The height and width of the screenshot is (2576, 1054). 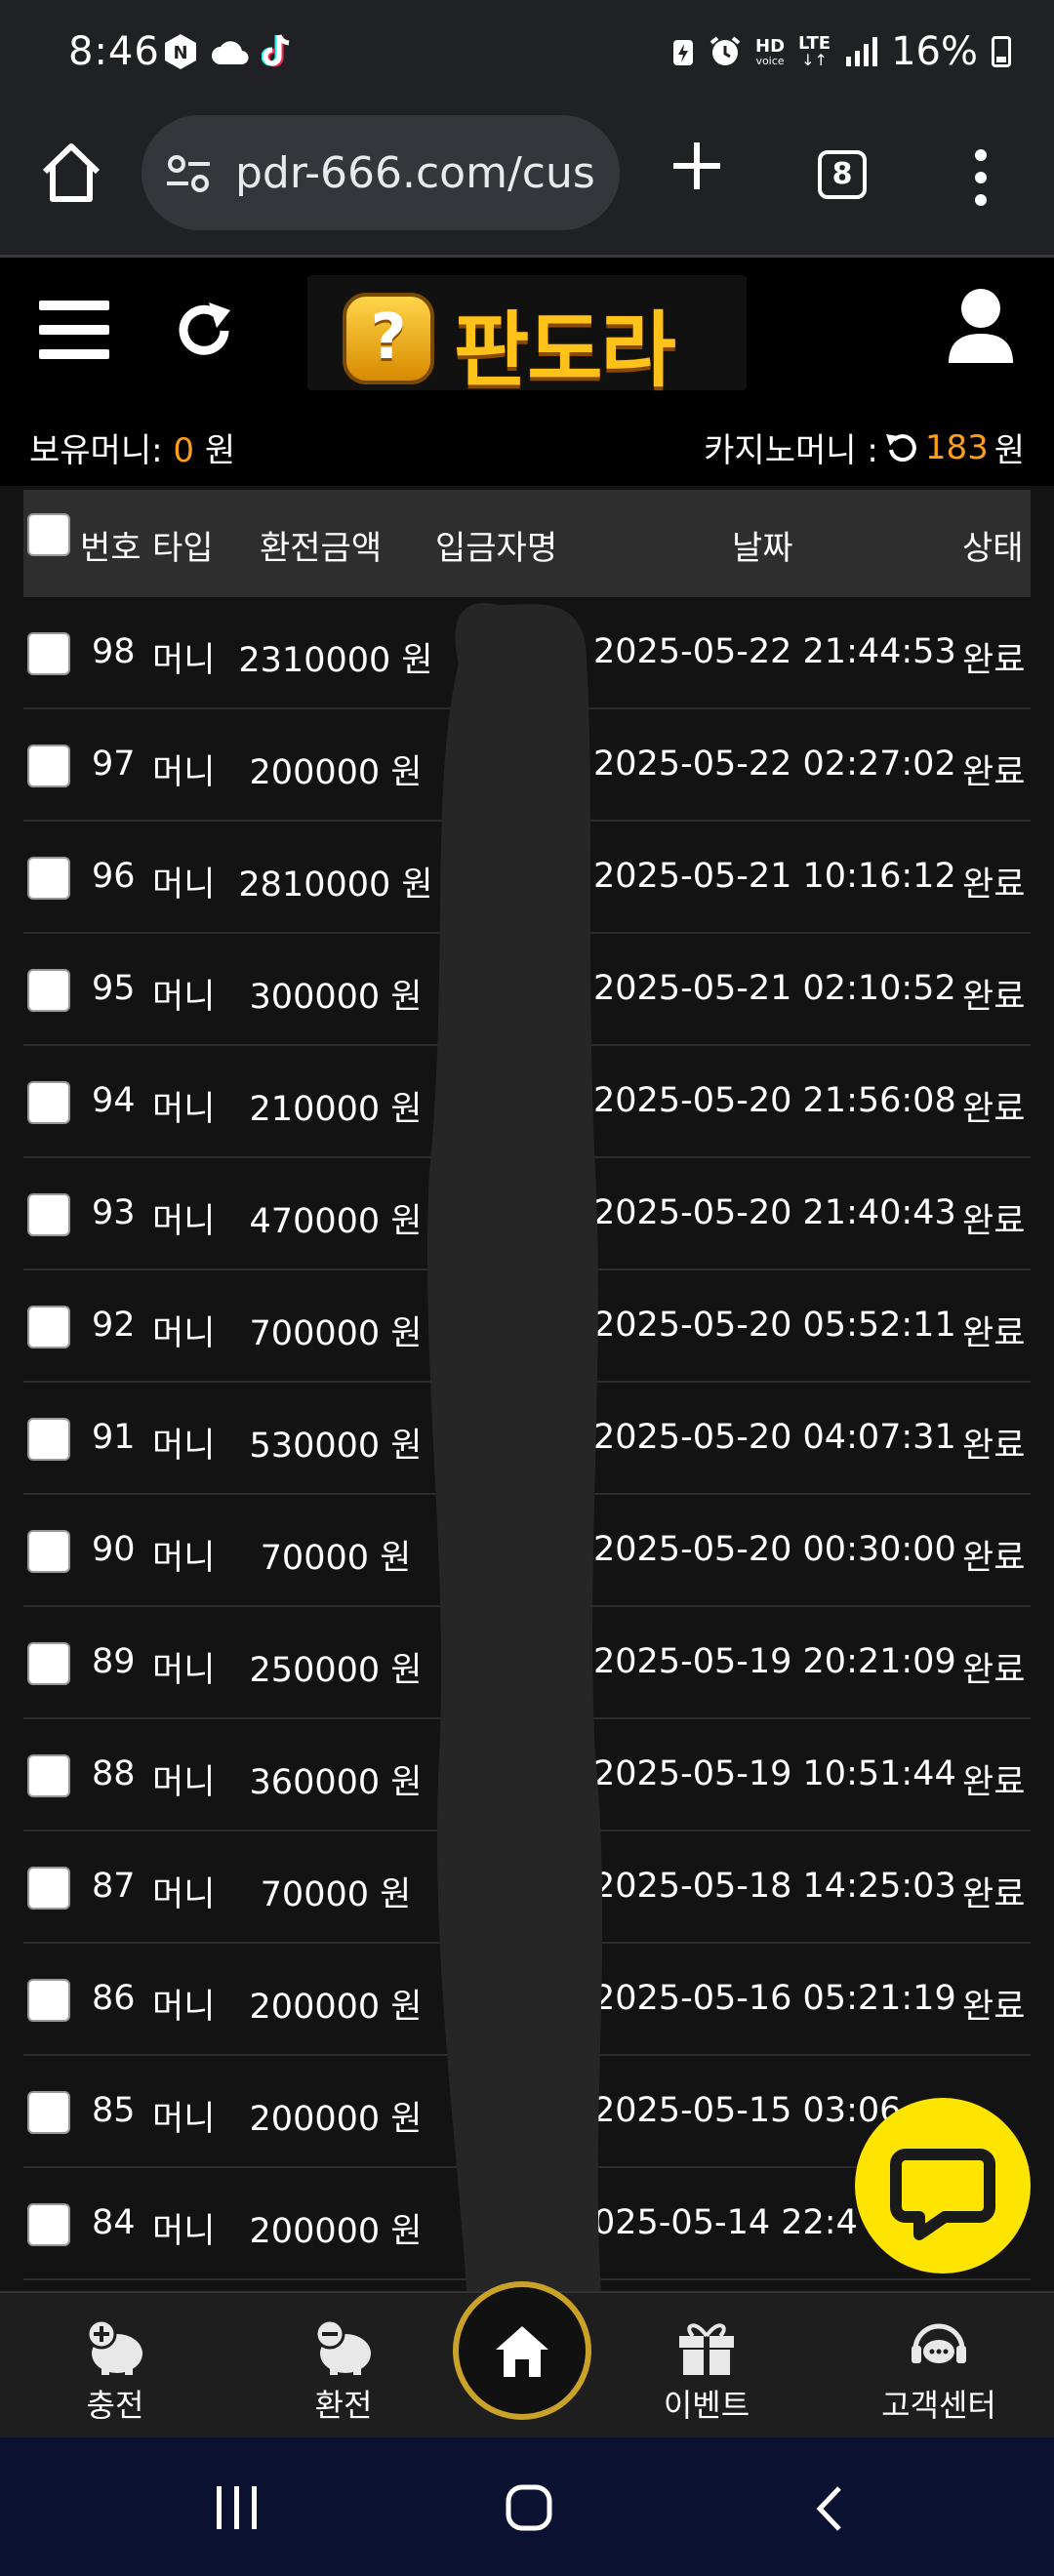 What do you see at coordinates (527, 444) in the screenshot?
I see `balance-bar: 보유머니: 0 원 카지노머니 : 183 원` at bounding box center [527, 444].